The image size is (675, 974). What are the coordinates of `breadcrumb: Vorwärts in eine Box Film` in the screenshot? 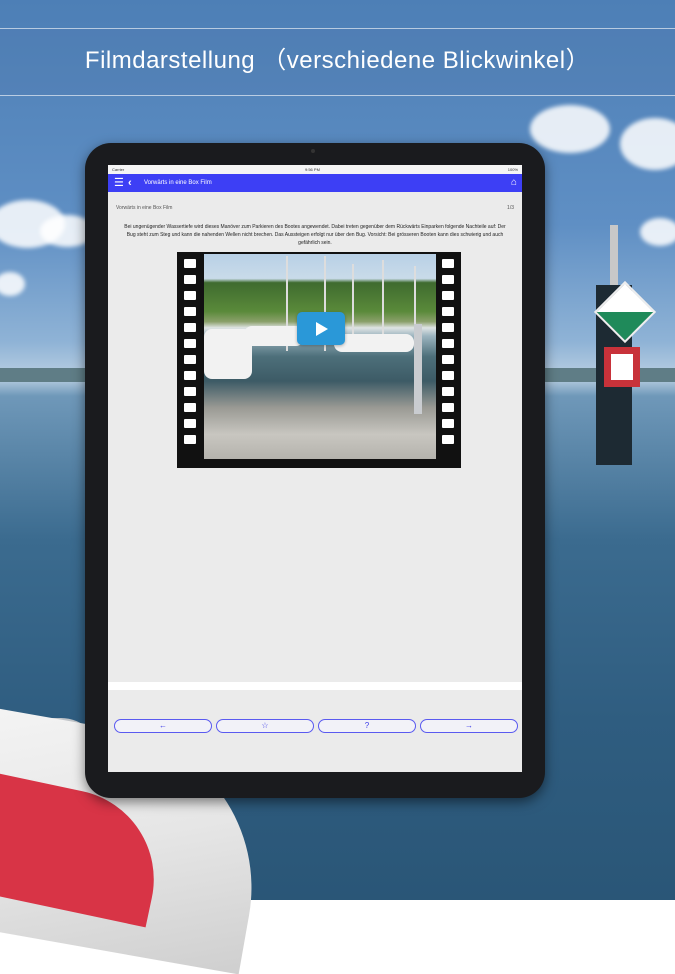 It's located at (144, 208).